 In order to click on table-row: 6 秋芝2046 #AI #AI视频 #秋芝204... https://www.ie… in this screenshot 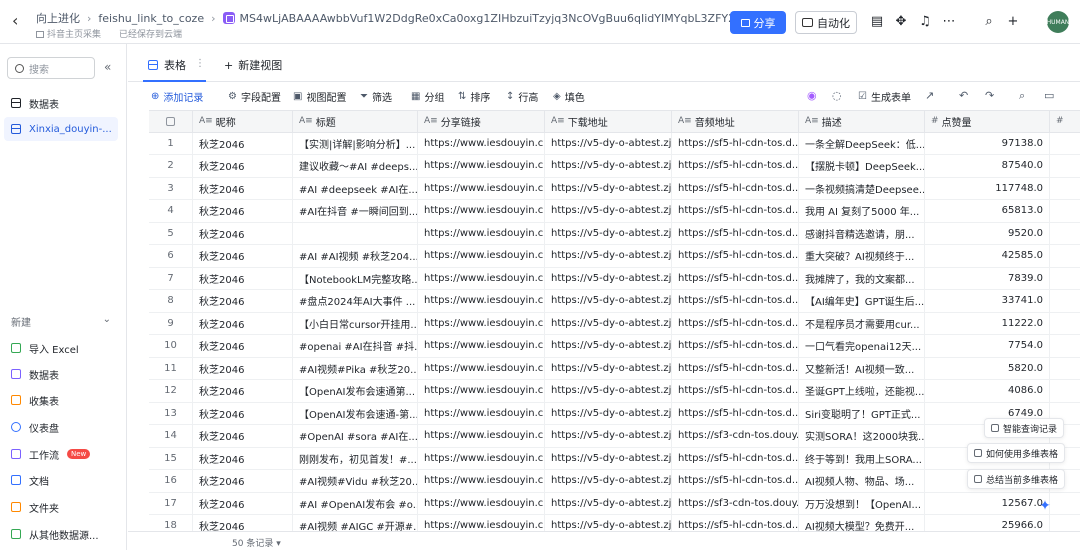, I will do `click(614, 256)`.